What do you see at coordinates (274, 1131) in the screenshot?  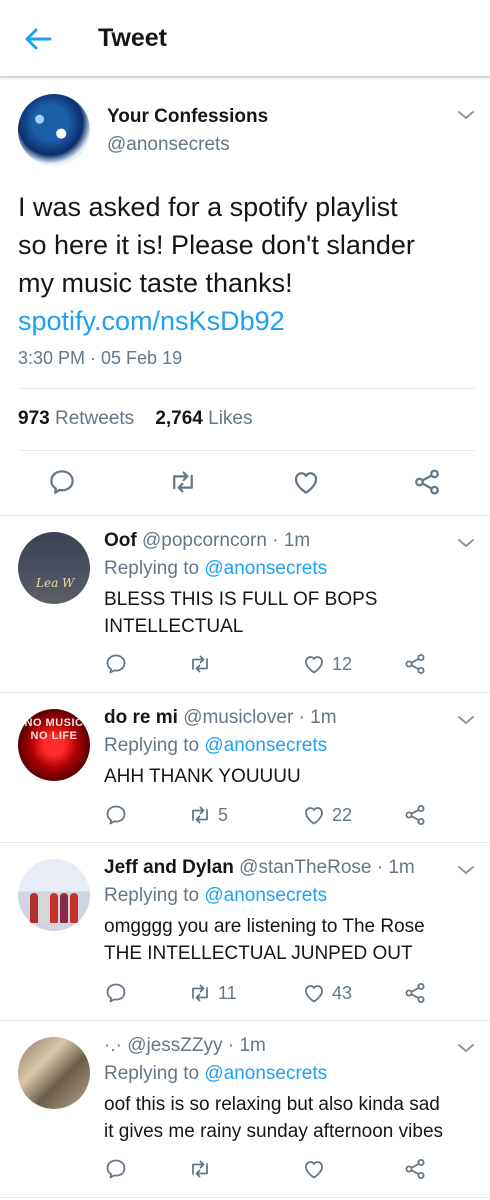 I see `reply-text-line: it gives me rainy sunday afternoon vibes` at bounding box center [274, 1131].